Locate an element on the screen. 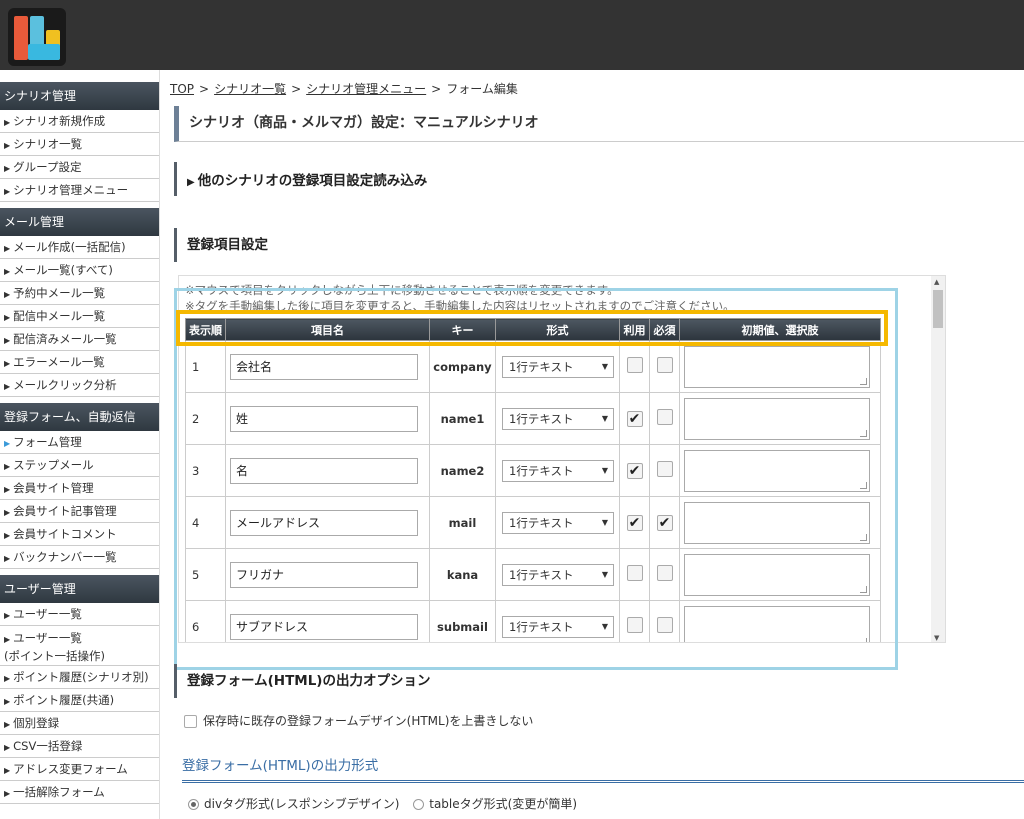 The width and height of the screenshot is (1024, 819). breadcrumb-current: フォーム編集 is located at coordinates (482, 89).